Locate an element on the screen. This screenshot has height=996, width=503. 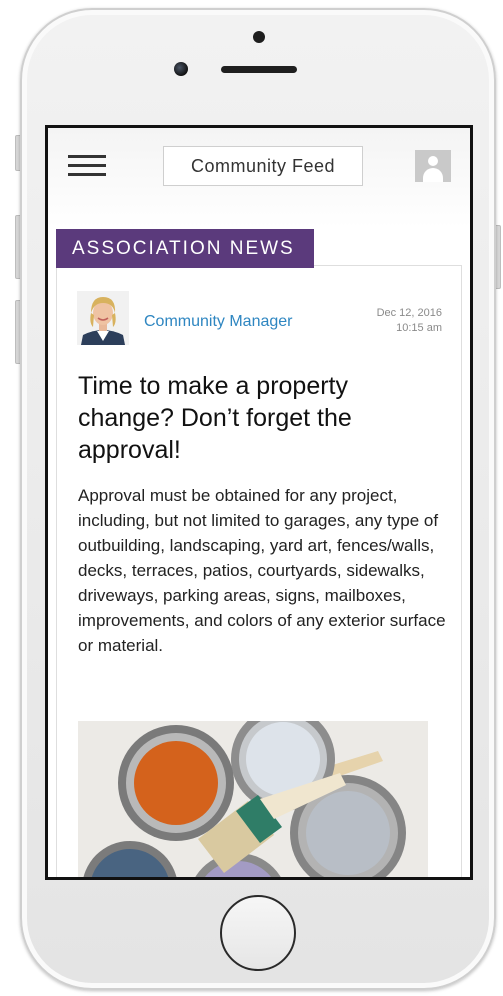
author-link: Community Manager is located at coordinates (218, 322).